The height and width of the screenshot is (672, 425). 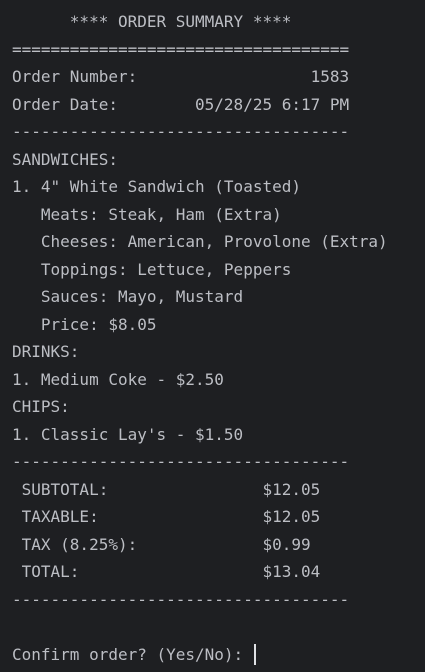 What do you see at coordinates (181, 104) in the screenshot?
I see `order-date-row: Order Date: 05/28/25 6:17 PM` at bounding box center [181, 104].